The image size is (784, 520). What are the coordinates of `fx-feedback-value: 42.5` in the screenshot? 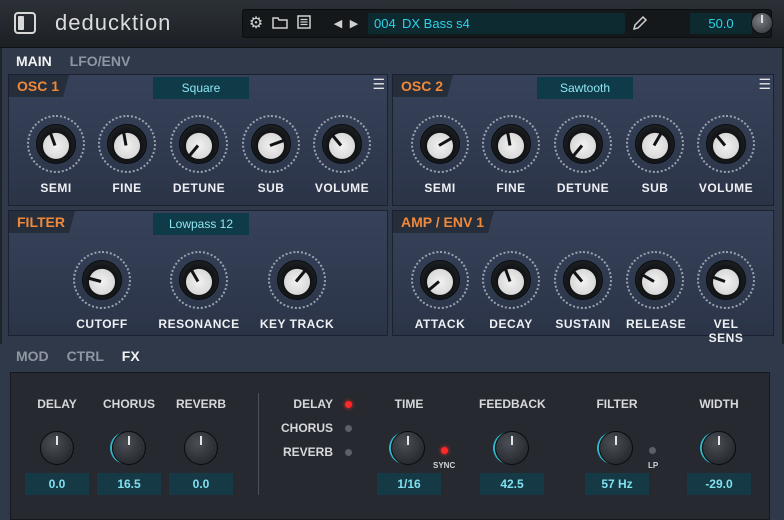 It's located at (512, 484).